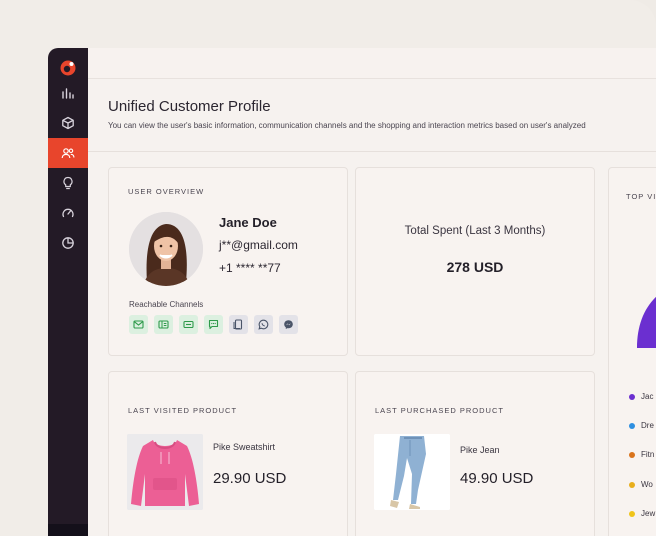  I want to click on sidebar-item-analytics, so click(68, 93).